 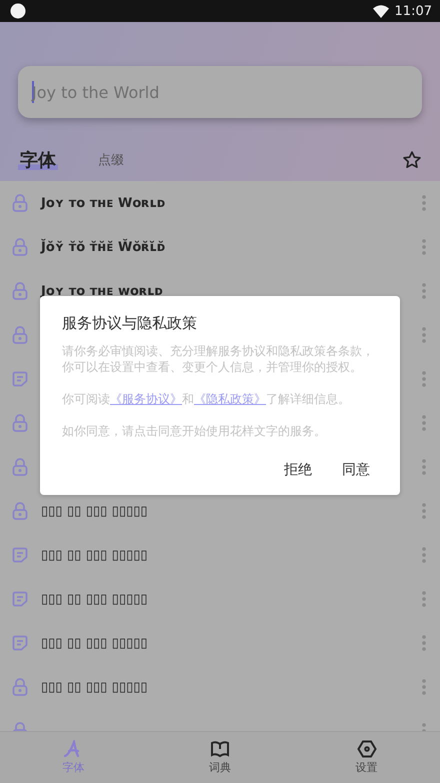 What do you see at coordinates (218, 359) in the screenshot?
I see `dialog-paragraph: 请你务必审慎阅读、充分理解服务协议和隐私政策各条款，你可以在设置中查看、变更个人信息，并管理你的授权。` at bounding box center [218, 359].